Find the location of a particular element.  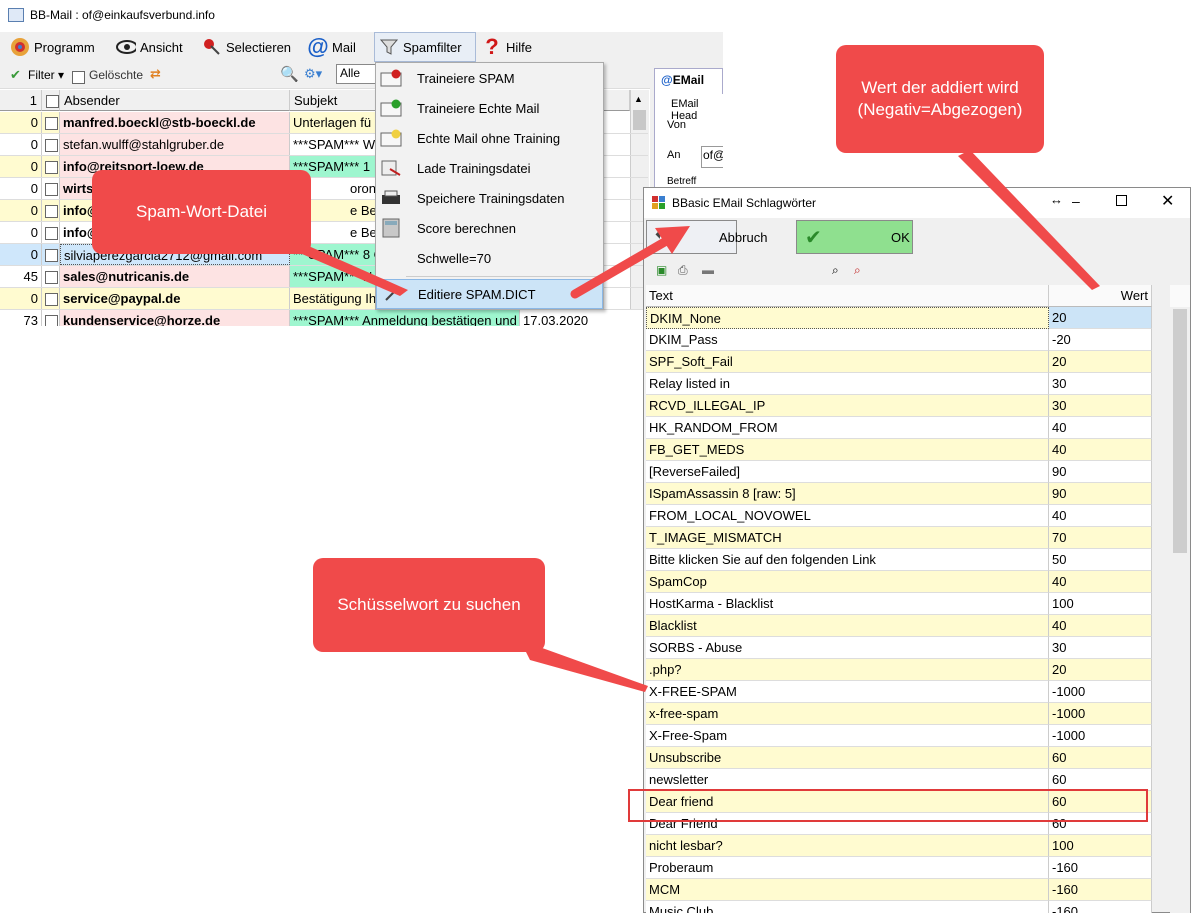

callout-spam-file: Spam-Wort-Datei is located at coordinates (201, 212).